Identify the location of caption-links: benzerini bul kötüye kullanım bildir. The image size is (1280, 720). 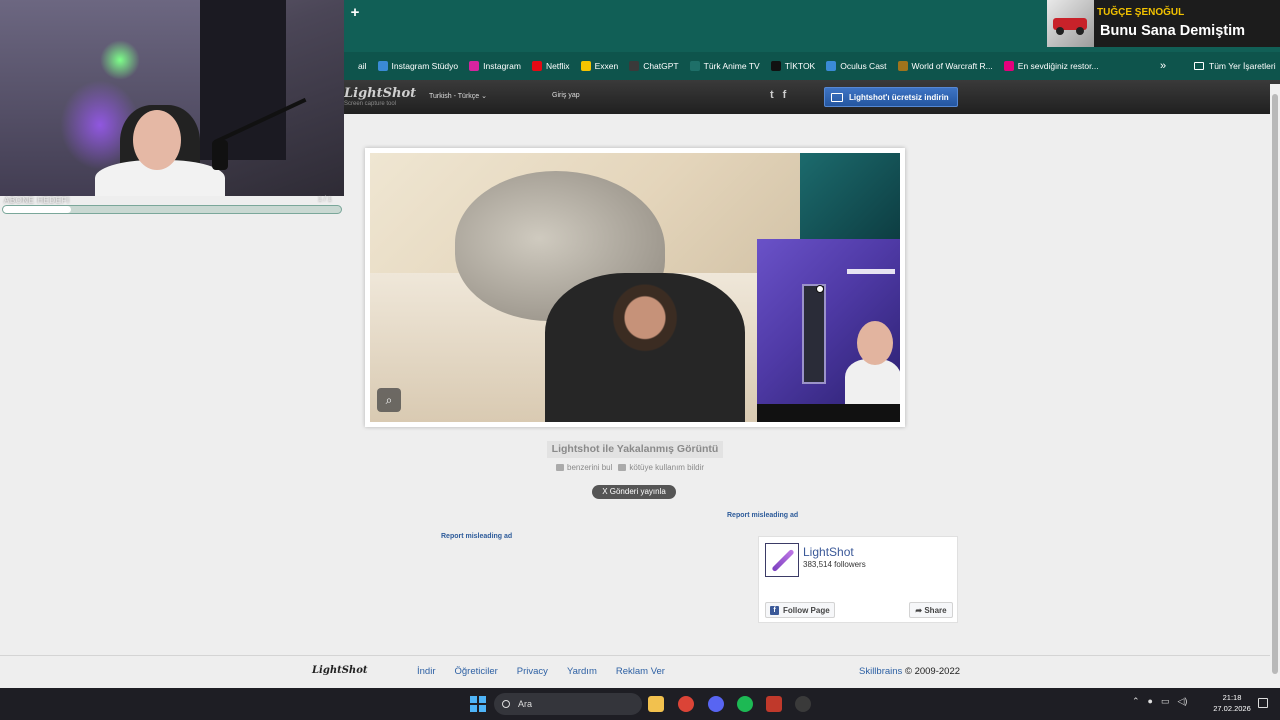
(630, 467).